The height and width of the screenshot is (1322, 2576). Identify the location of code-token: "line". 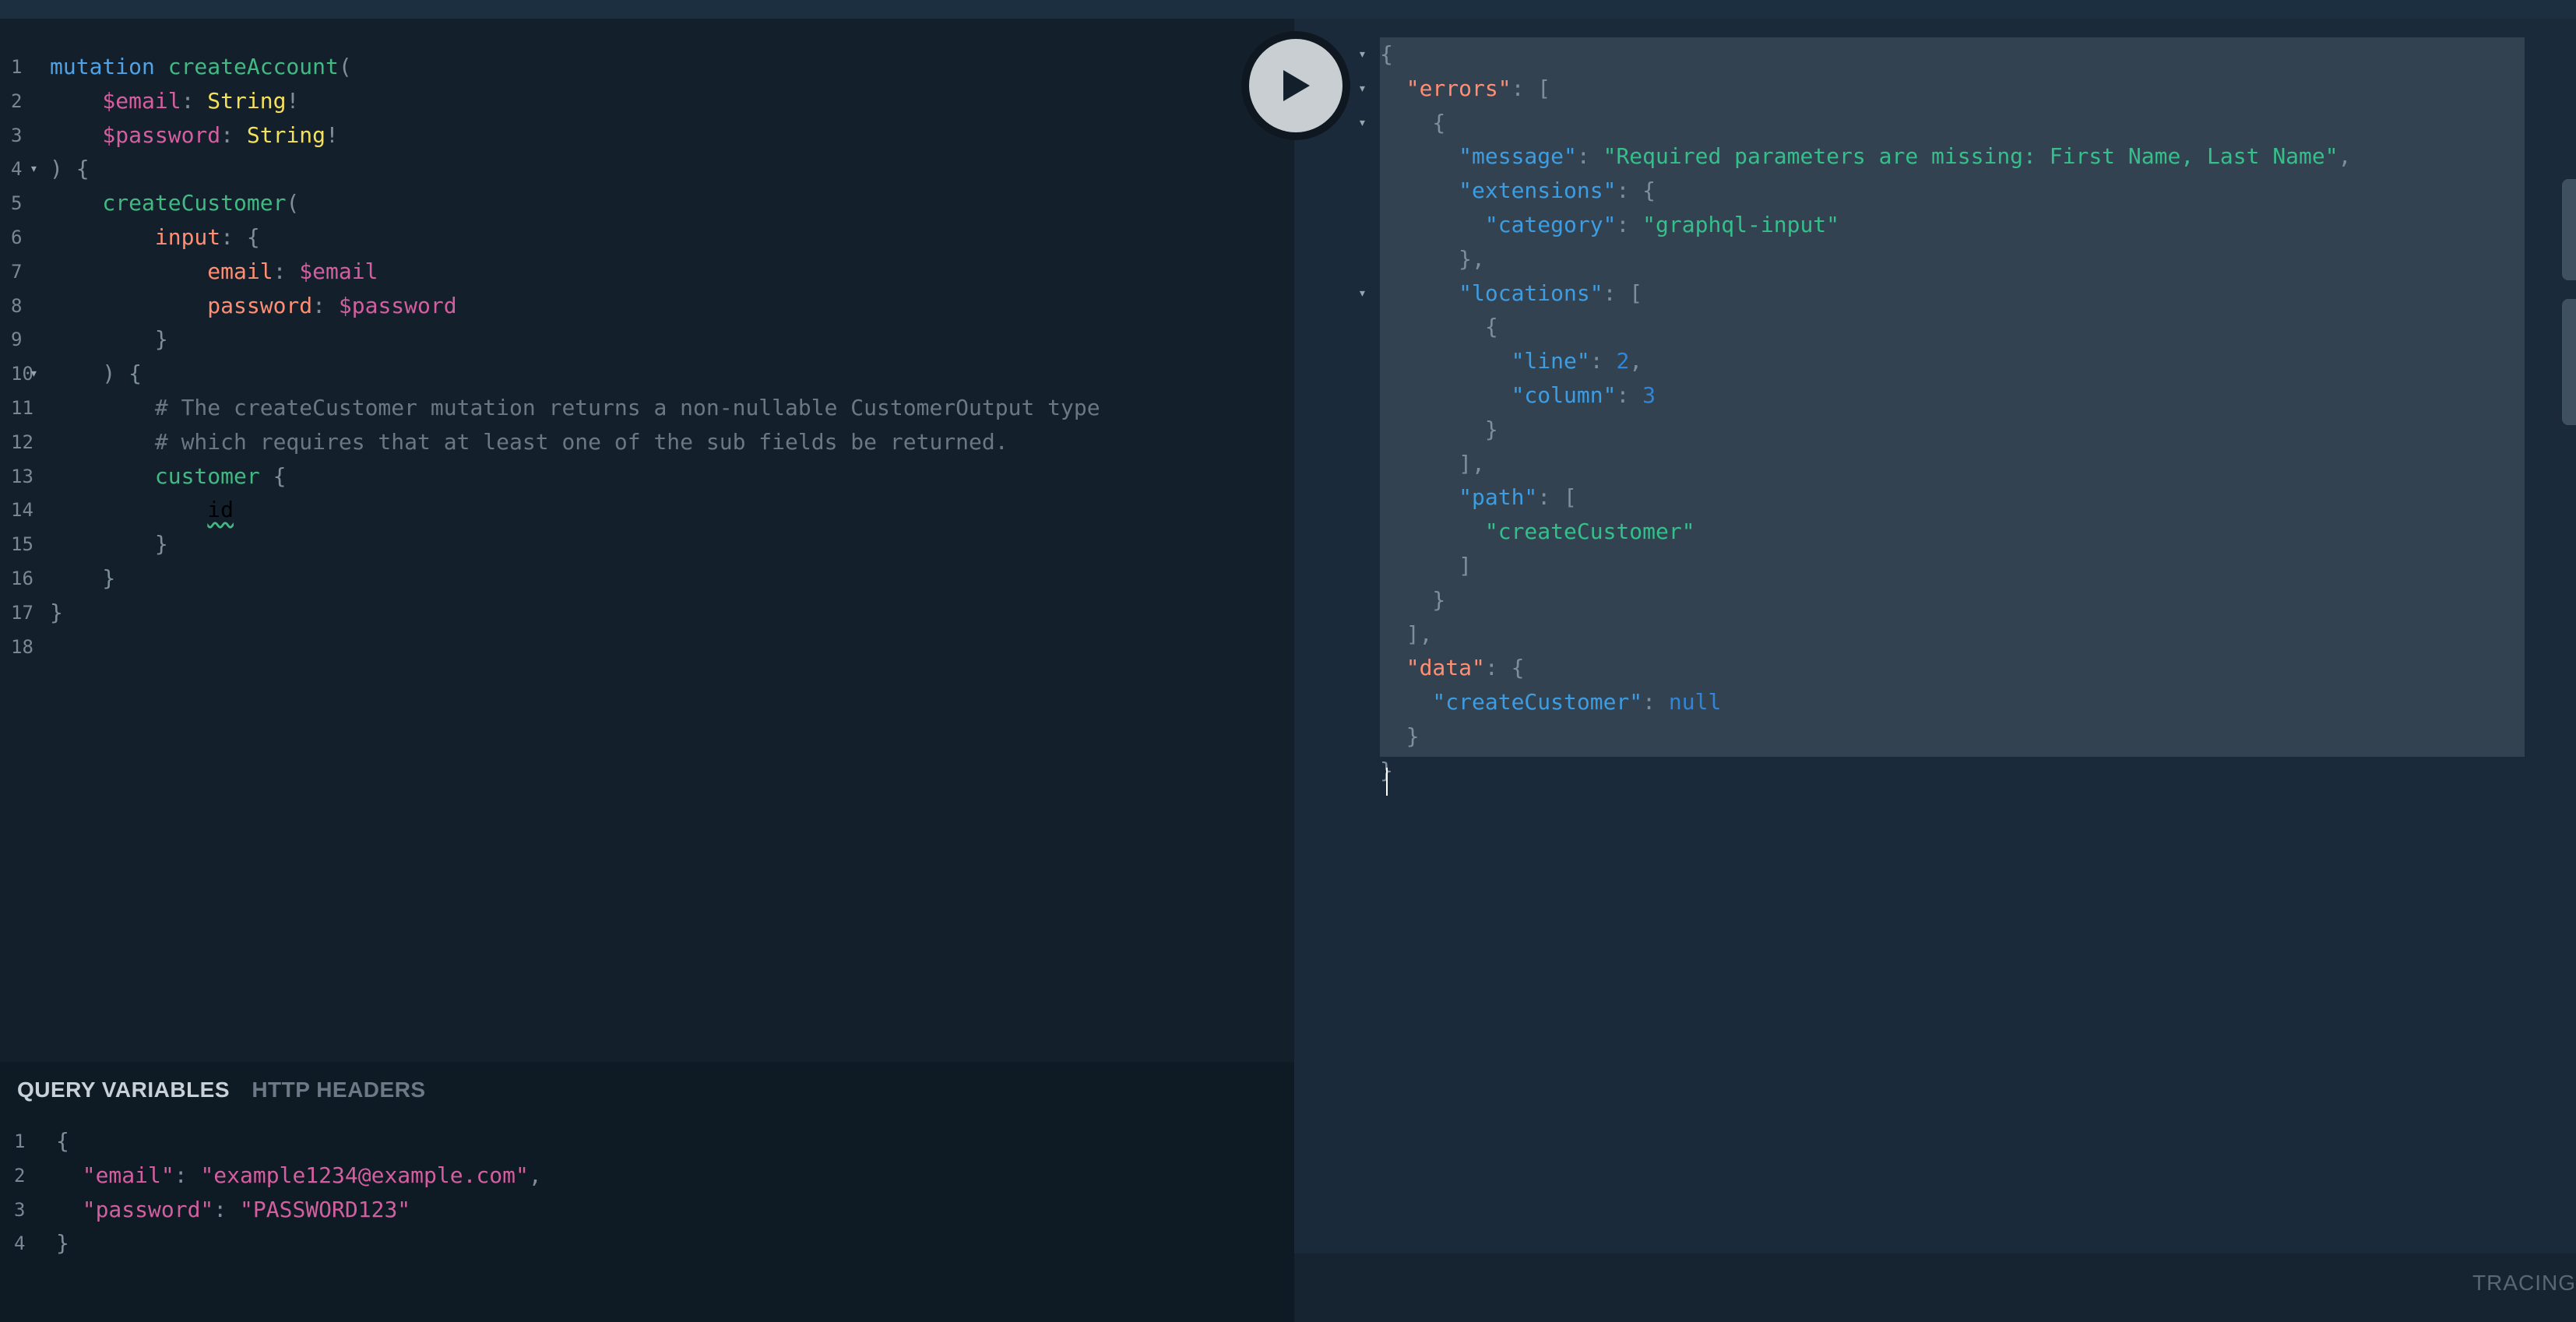
(1485, 361).